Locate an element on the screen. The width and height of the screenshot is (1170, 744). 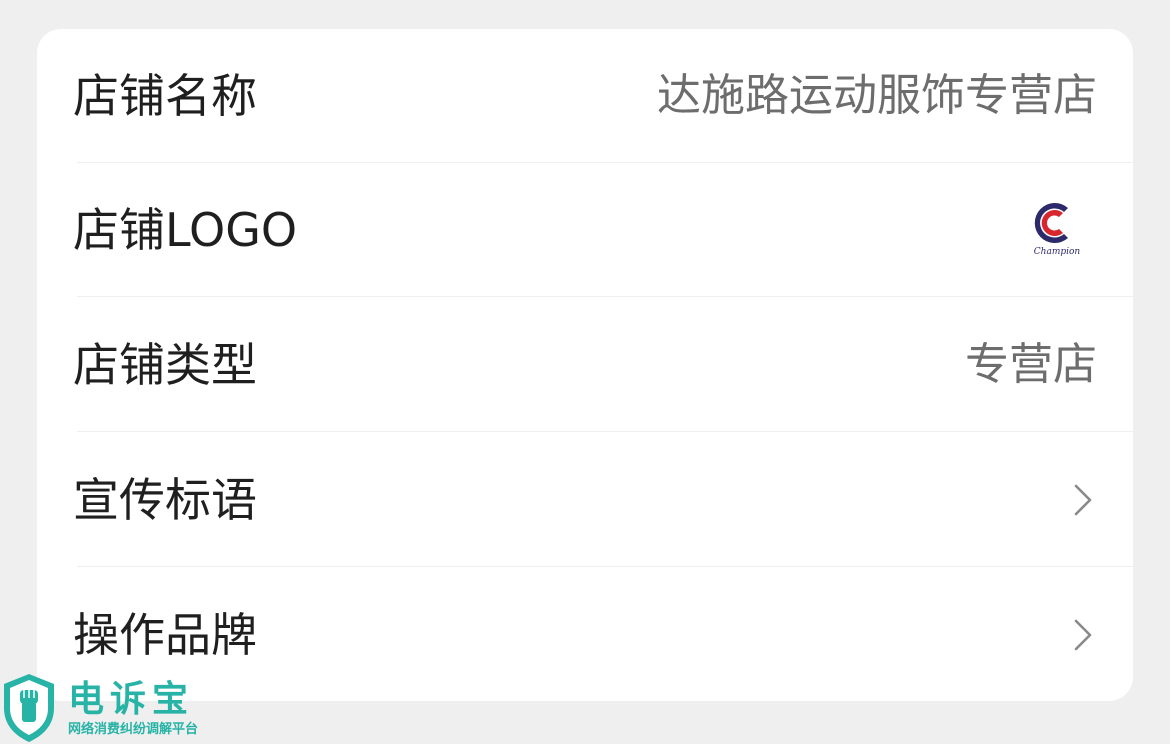
store-type-label: 店铺类型 is located at coordinates (165, 365).